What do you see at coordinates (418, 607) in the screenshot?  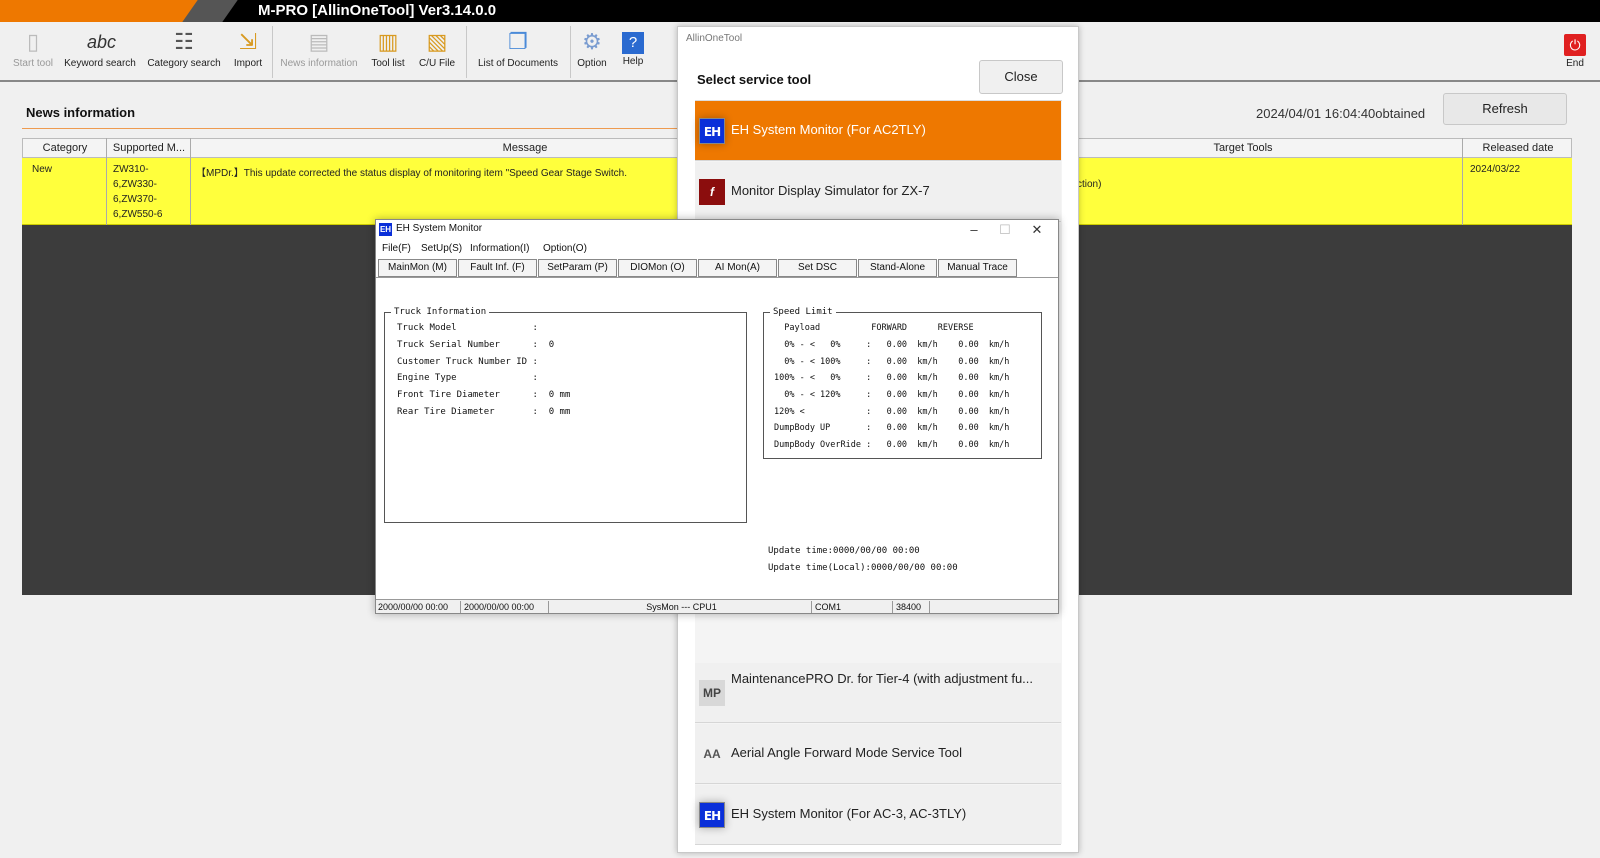 I see `status-date-1: 2000/00/00 00:00` at bounding box center [418, 607].